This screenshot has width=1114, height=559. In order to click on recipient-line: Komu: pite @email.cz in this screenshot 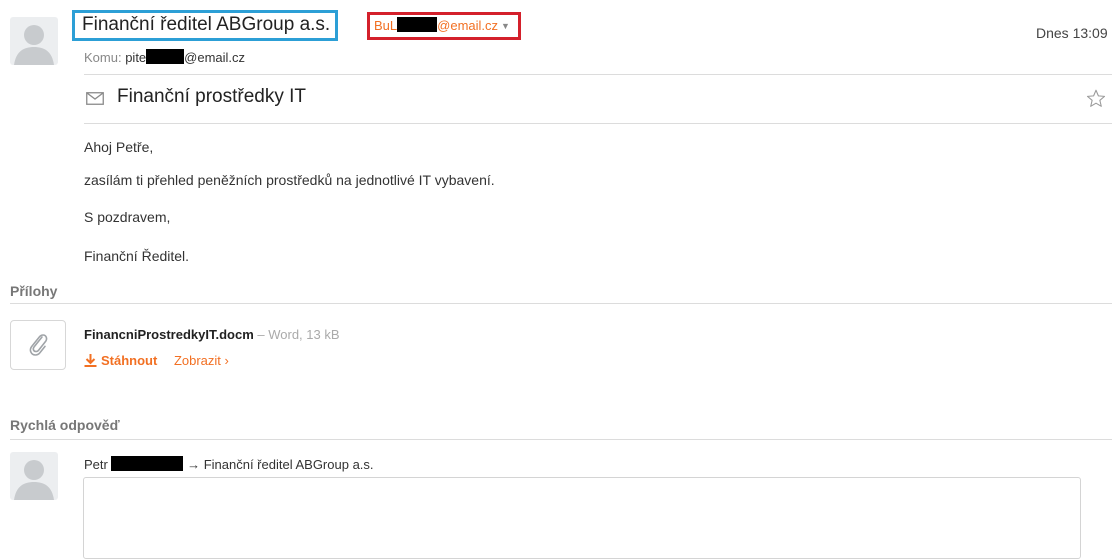, I will do `click(164, 57)`.